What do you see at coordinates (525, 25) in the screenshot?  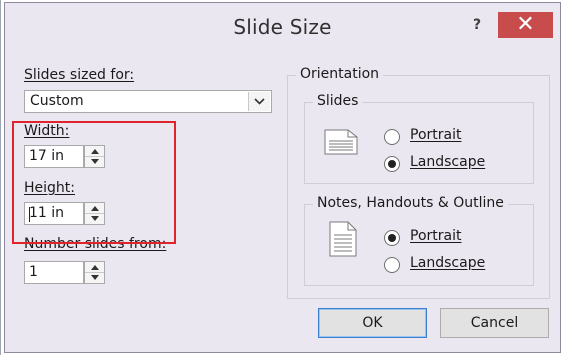 I see `close-icon: ✕` at bounding box center [525, 25].